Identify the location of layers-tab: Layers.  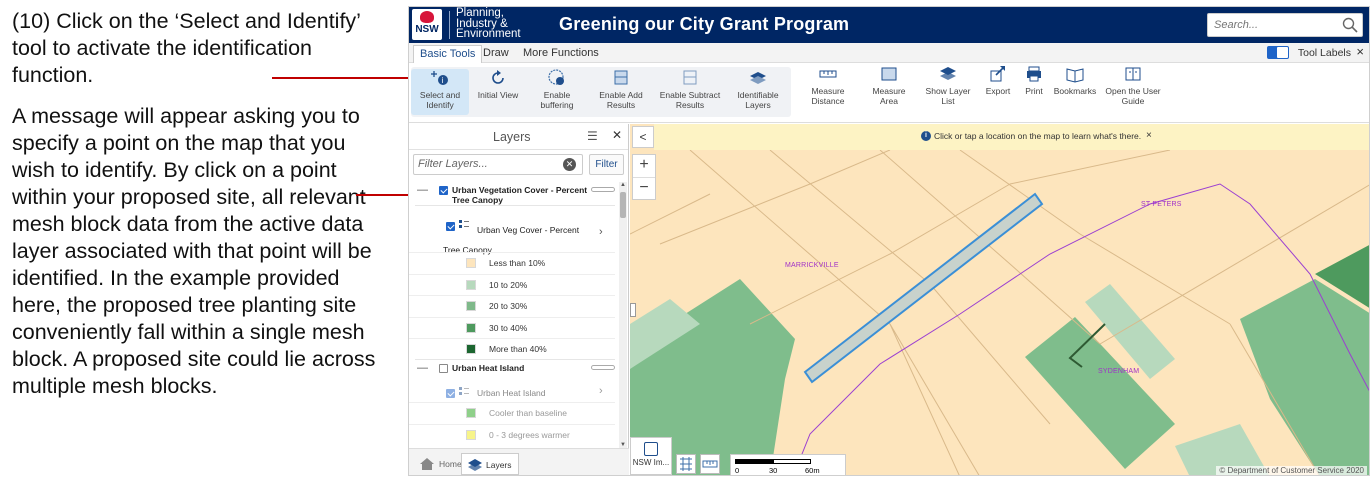
(490, 464).